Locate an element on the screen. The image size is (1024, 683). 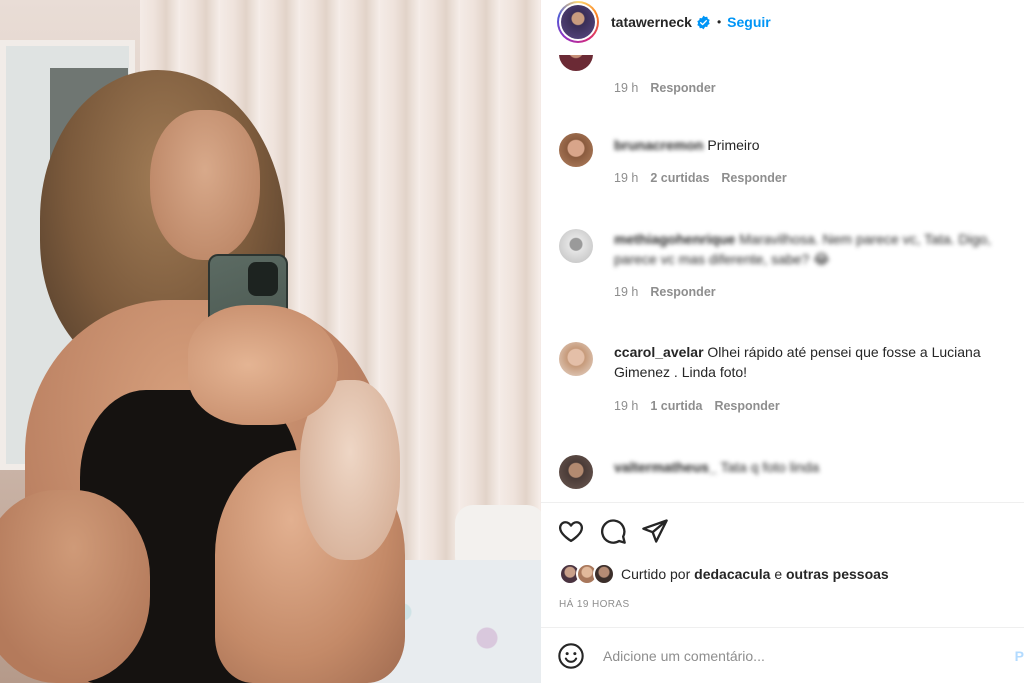
liked-by-text: Curtido por dedacacula e outras pessoas is located at coordinates (755, 574).